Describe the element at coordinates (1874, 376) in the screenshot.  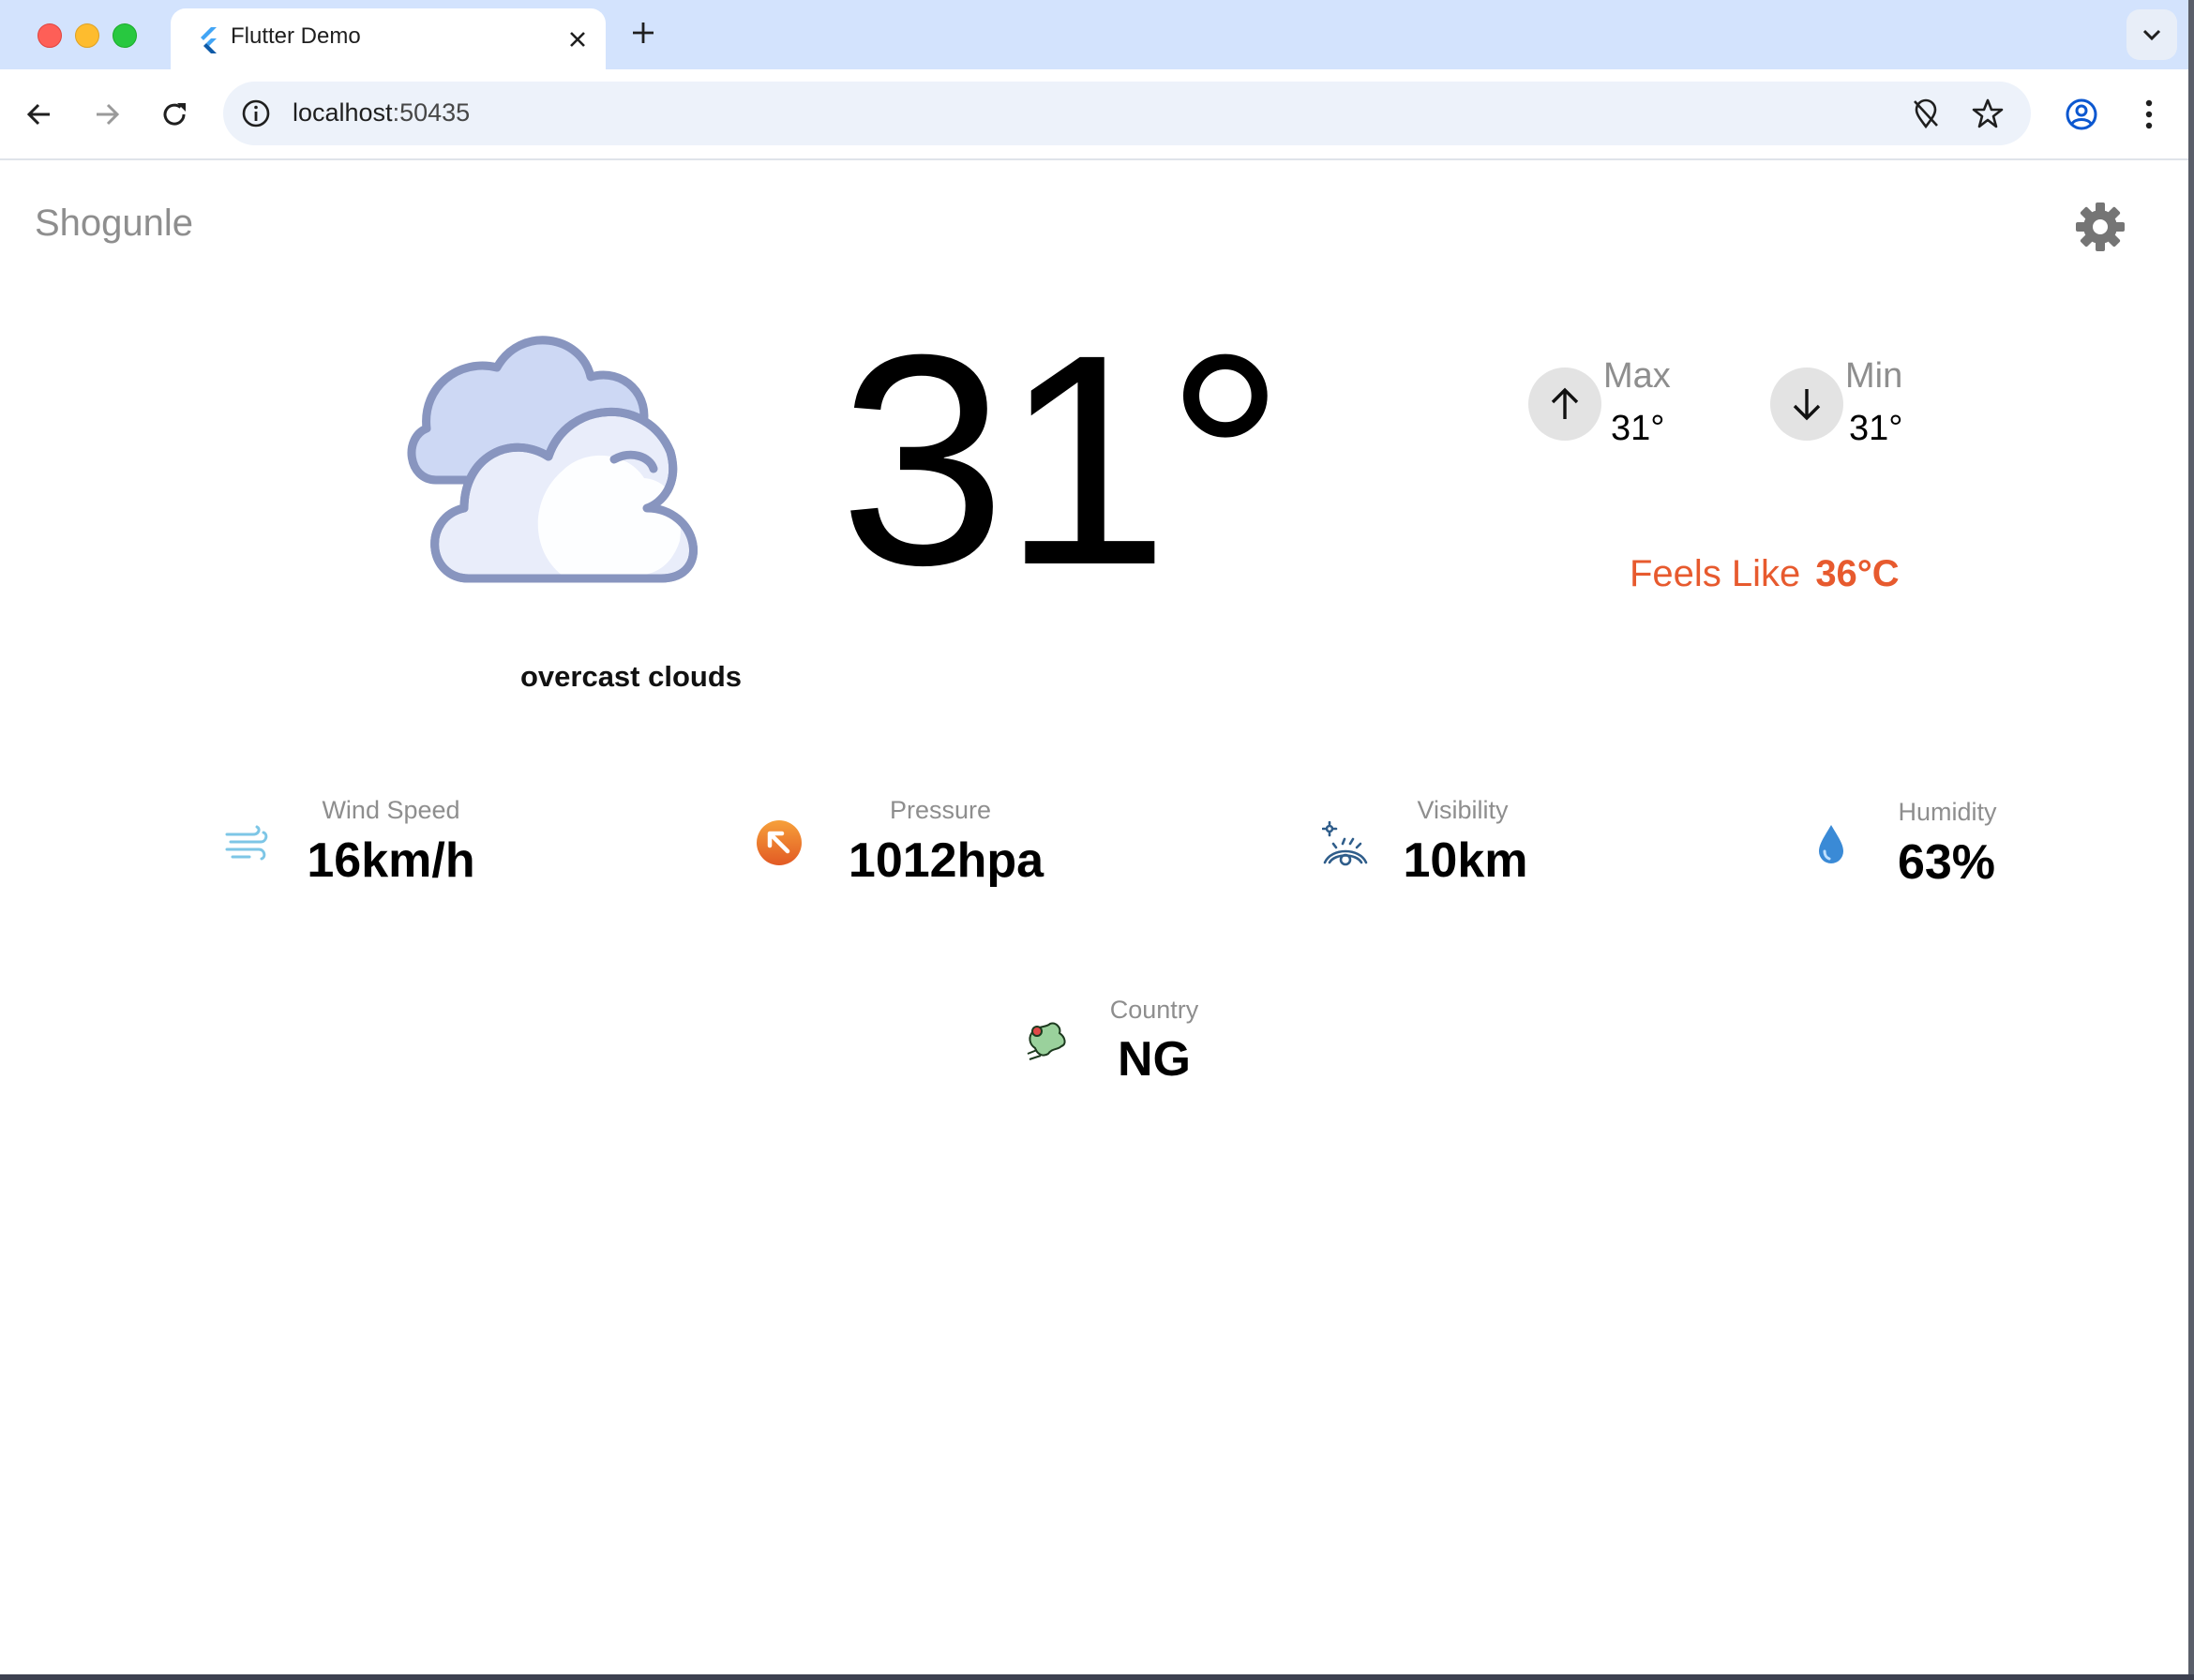
I see `min-label: Min` at that location.